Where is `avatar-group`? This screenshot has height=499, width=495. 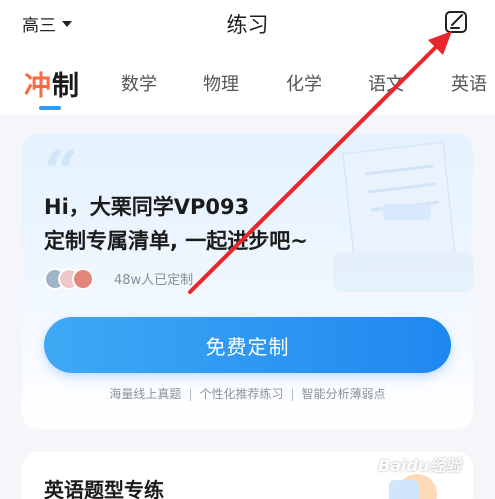
avatar-group is located at coordinates (76, 279).